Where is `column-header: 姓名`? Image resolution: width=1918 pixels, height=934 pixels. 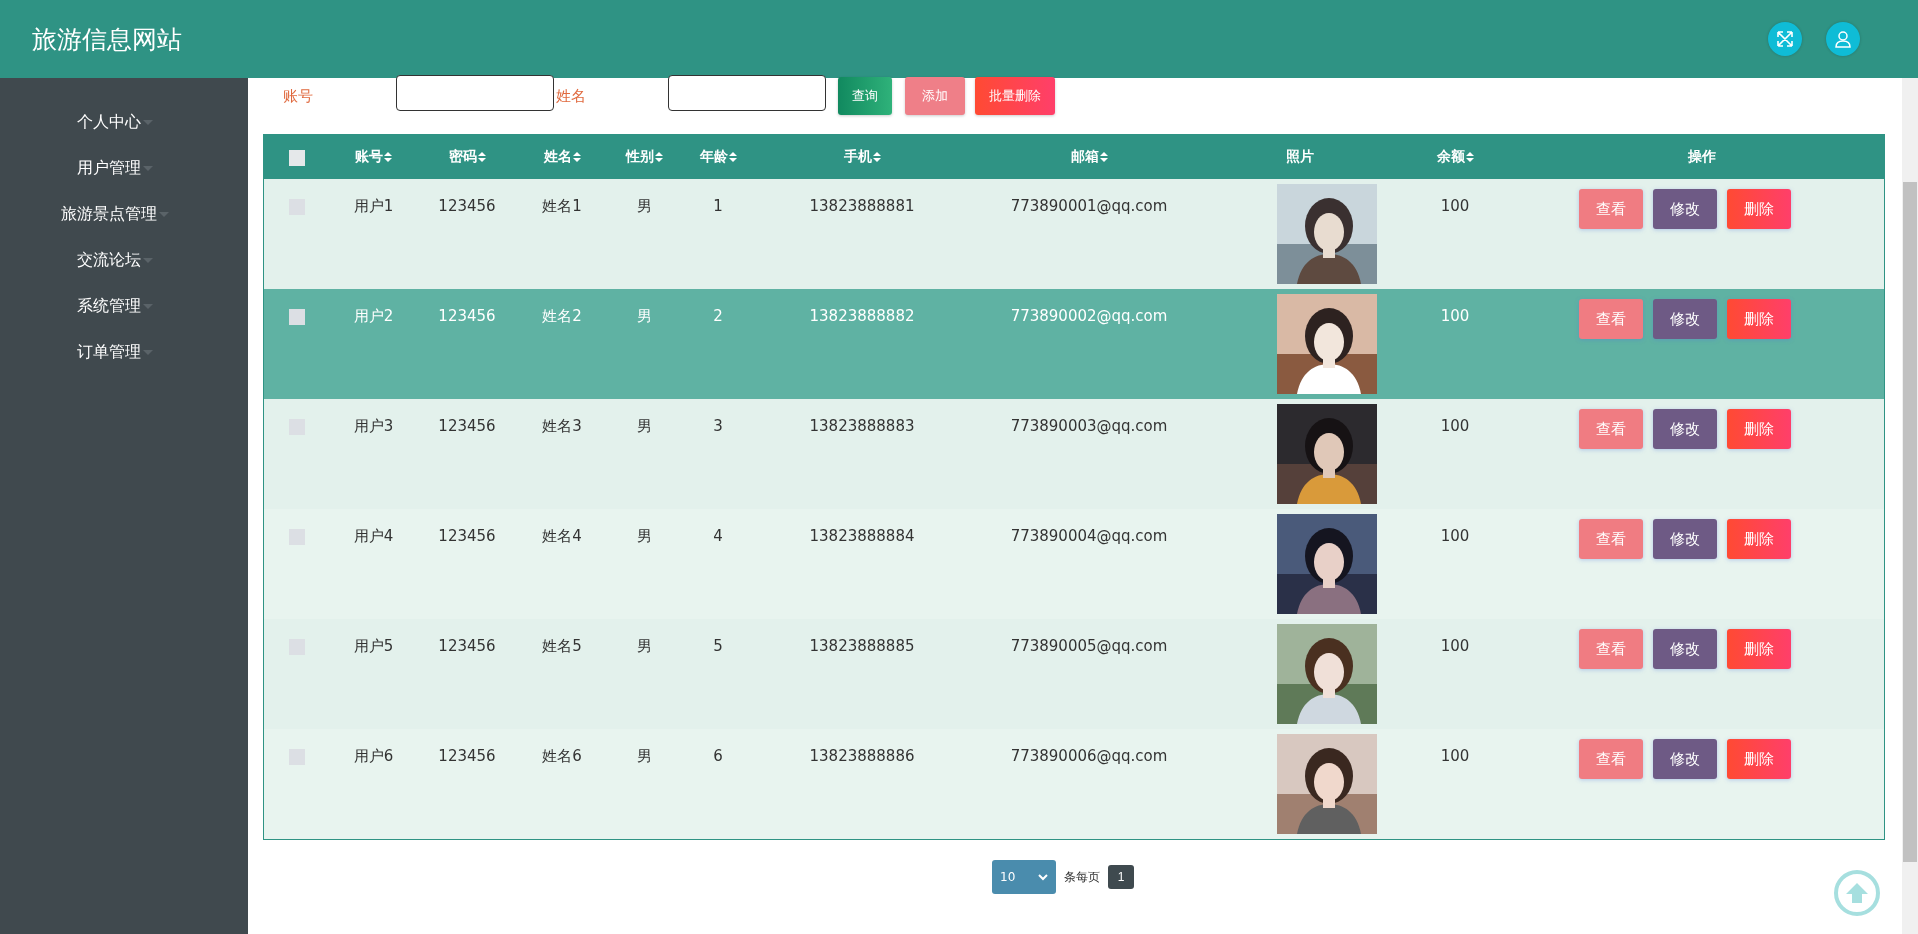 column-header: 姓名 is located at coordinates (557, 157).